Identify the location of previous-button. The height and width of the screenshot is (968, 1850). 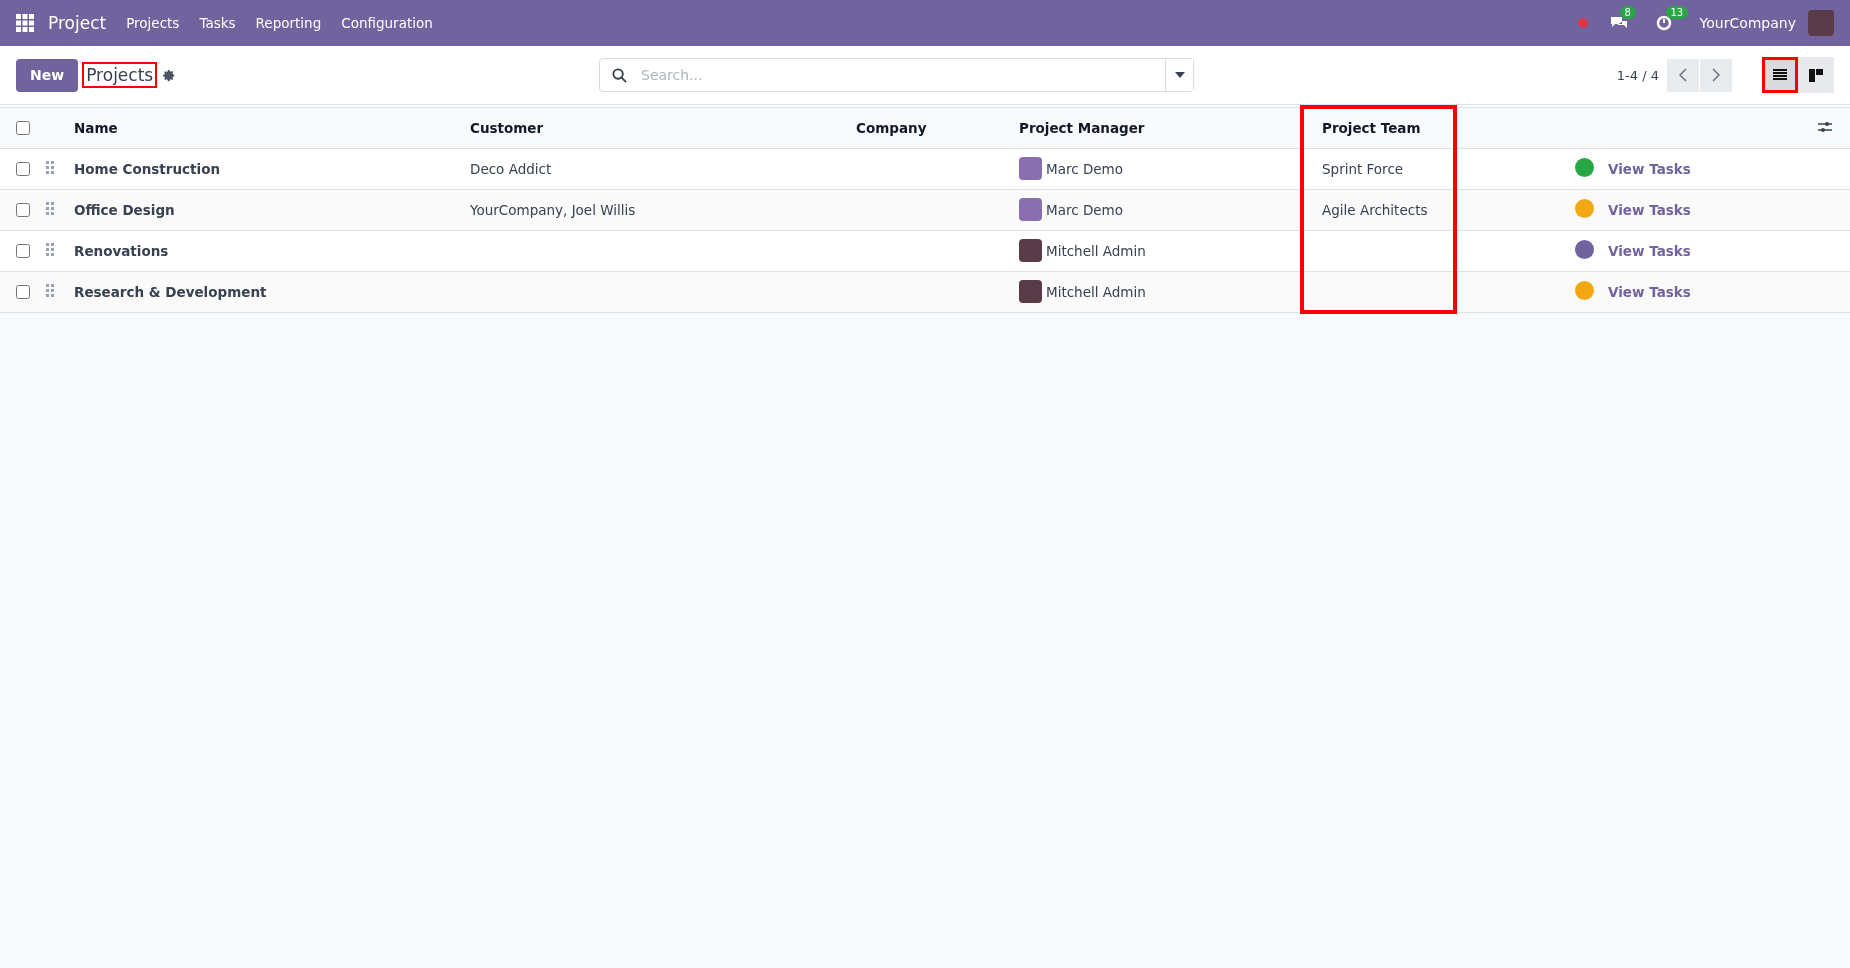
(1683, 75).